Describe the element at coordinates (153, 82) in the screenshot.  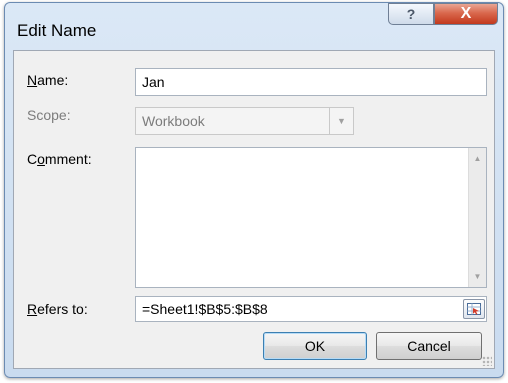
I see `name-value: Jan` at that location.